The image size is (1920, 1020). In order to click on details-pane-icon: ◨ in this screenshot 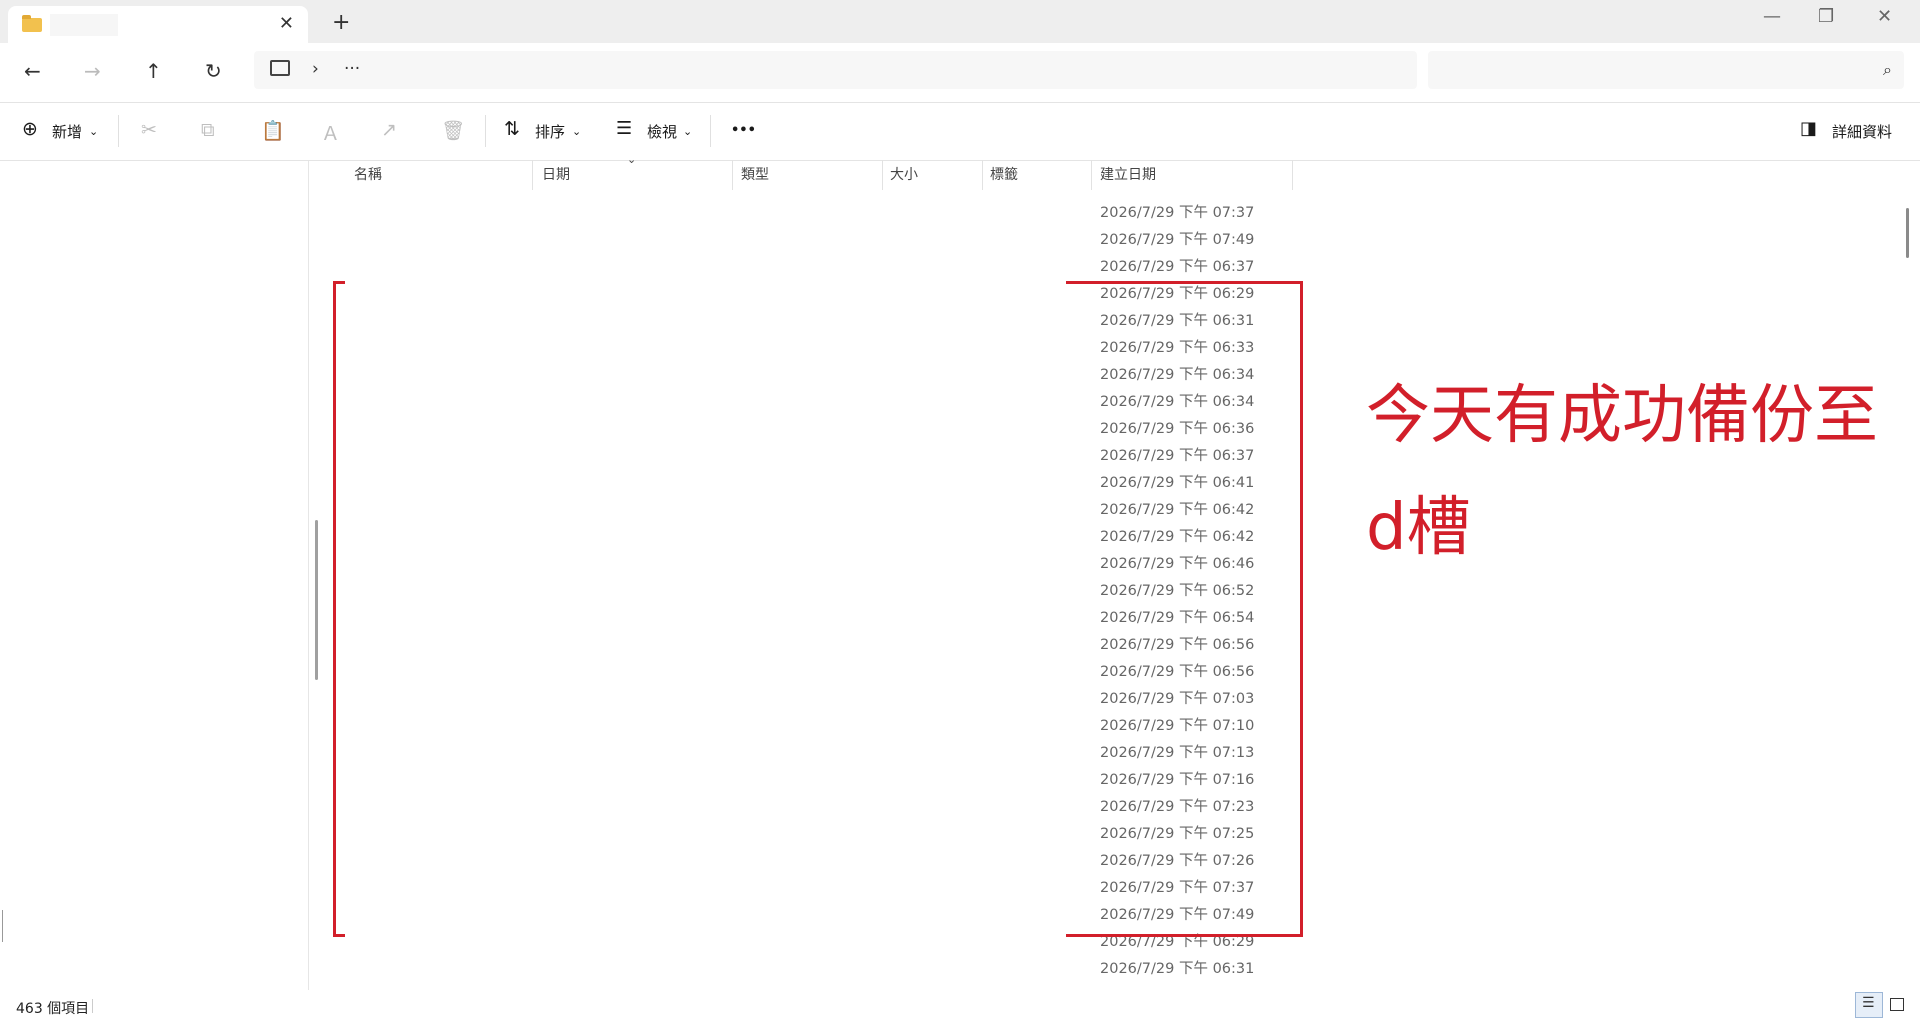, I will do `click(1808, 128)`.